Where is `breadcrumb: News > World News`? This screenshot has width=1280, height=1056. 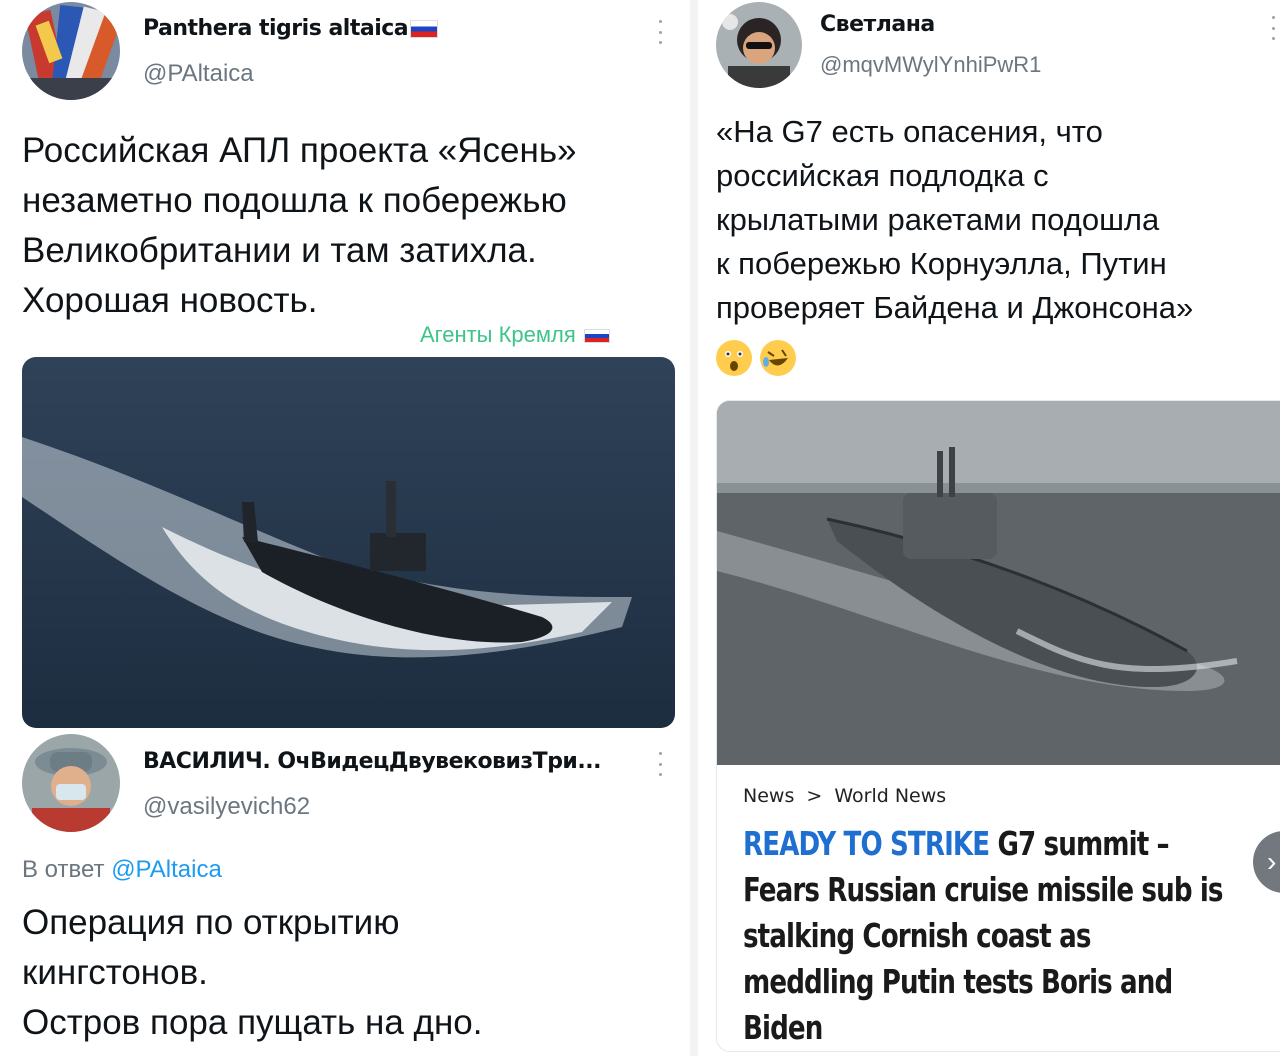 breadcrumb: News > World News is located at coordinates (844, 796).